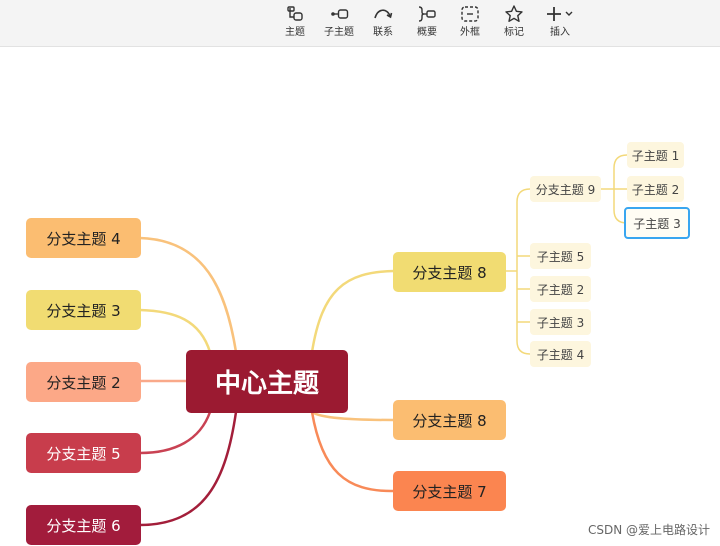 The height and width of the screenshot is (546, 720). I want to click on marker-label: 标记, so click(514, 32).